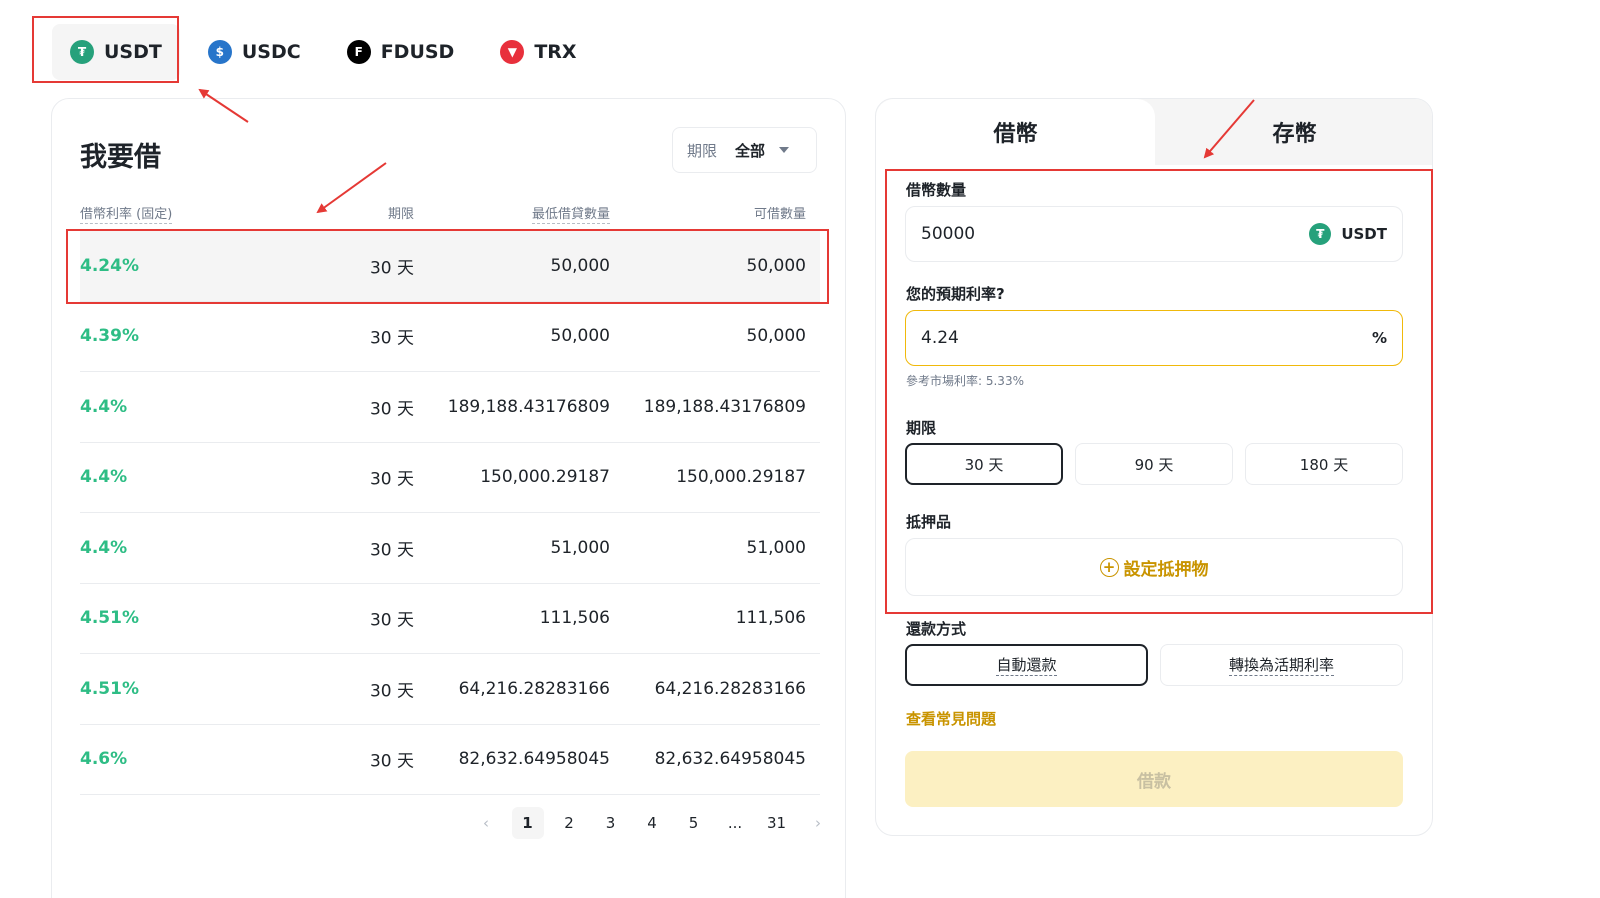  Describe the element at coordinates (1154, 665) in the screenshot. I see `repay-options: 自動還款 轉換為活期利率` at that location.